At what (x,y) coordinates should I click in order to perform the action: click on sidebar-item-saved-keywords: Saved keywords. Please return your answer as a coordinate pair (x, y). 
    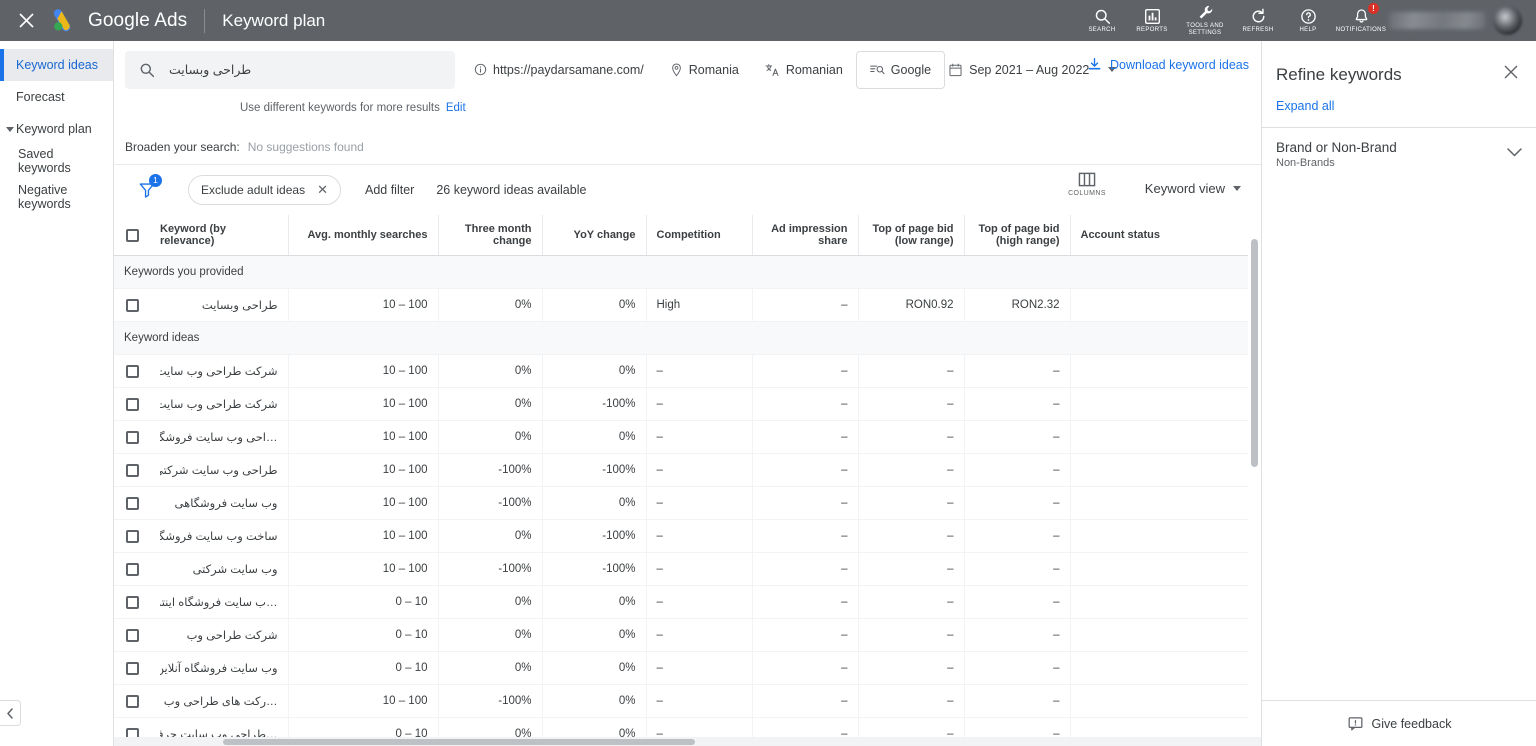
    Looking at the image, I should click on (56, 161).